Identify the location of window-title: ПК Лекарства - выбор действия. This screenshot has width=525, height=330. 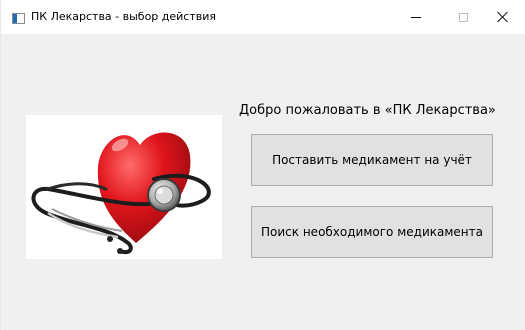
(124, 16).